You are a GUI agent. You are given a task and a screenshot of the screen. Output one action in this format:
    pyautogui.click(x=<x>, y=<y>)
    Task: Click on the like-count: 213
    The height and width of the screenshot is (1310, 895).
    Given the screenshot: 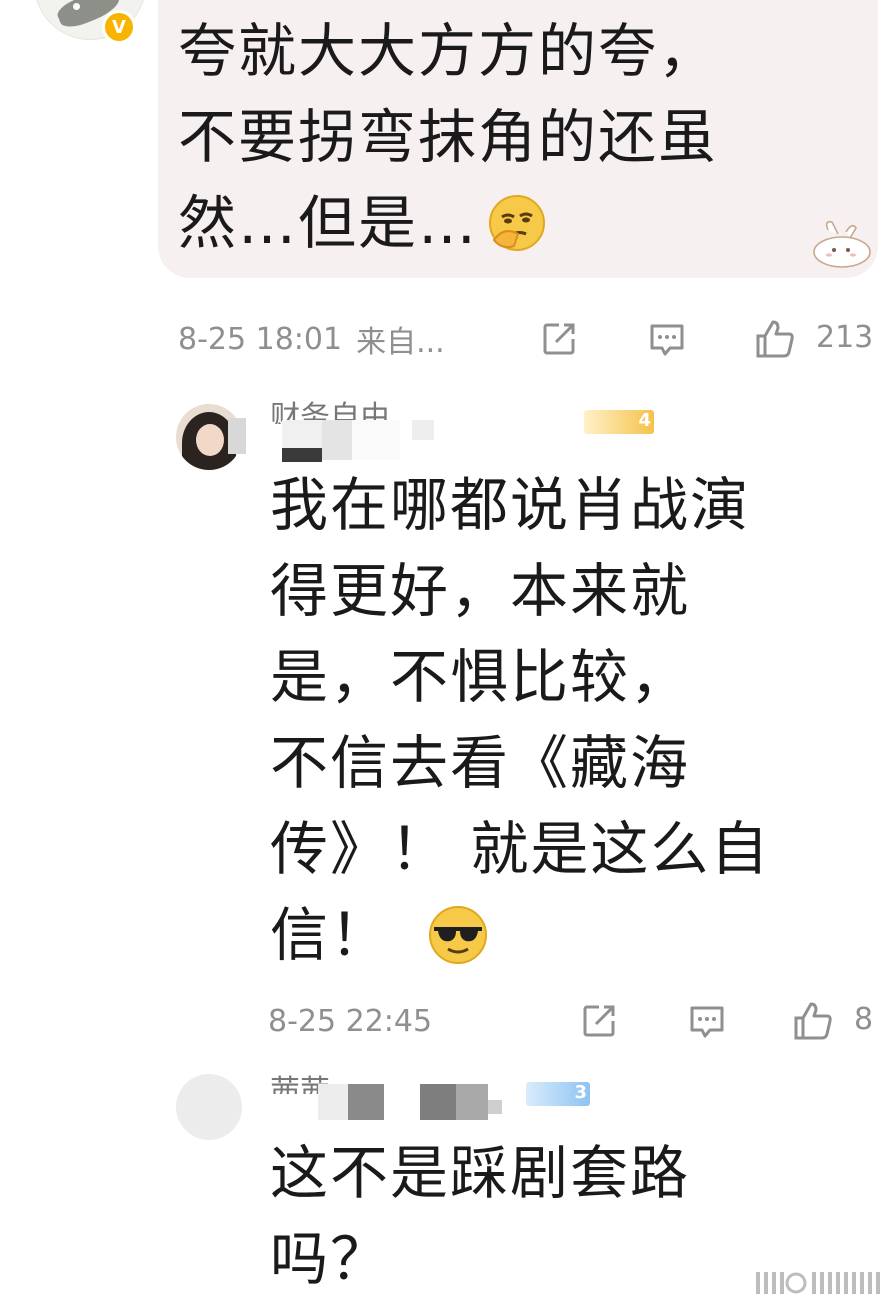 What is the action you would take?
    pyautogui.click(x=845, y=337)
    